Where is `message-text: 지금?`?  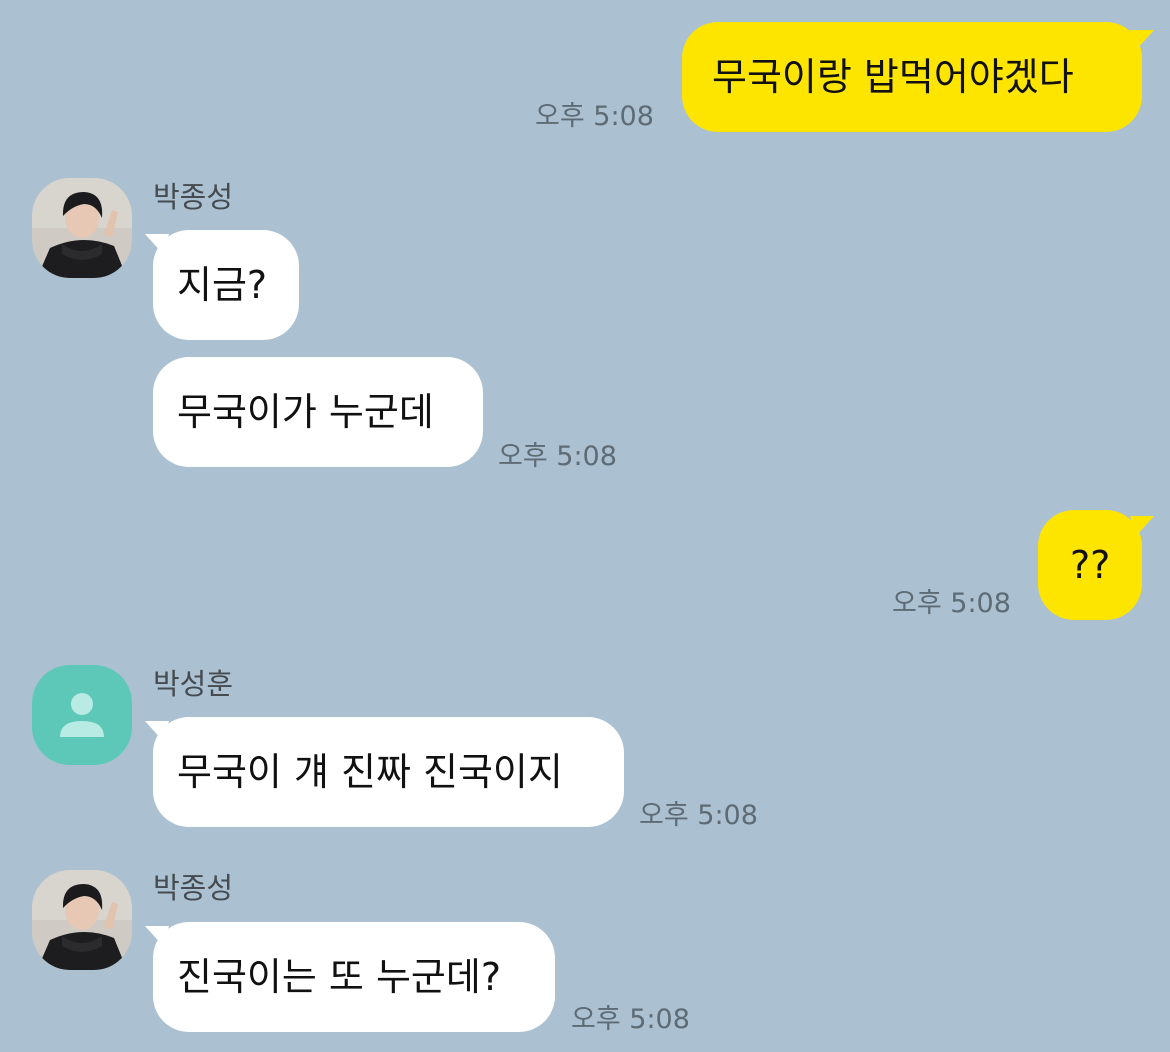
message-text: 지금? is located at coordinates (222, 285).